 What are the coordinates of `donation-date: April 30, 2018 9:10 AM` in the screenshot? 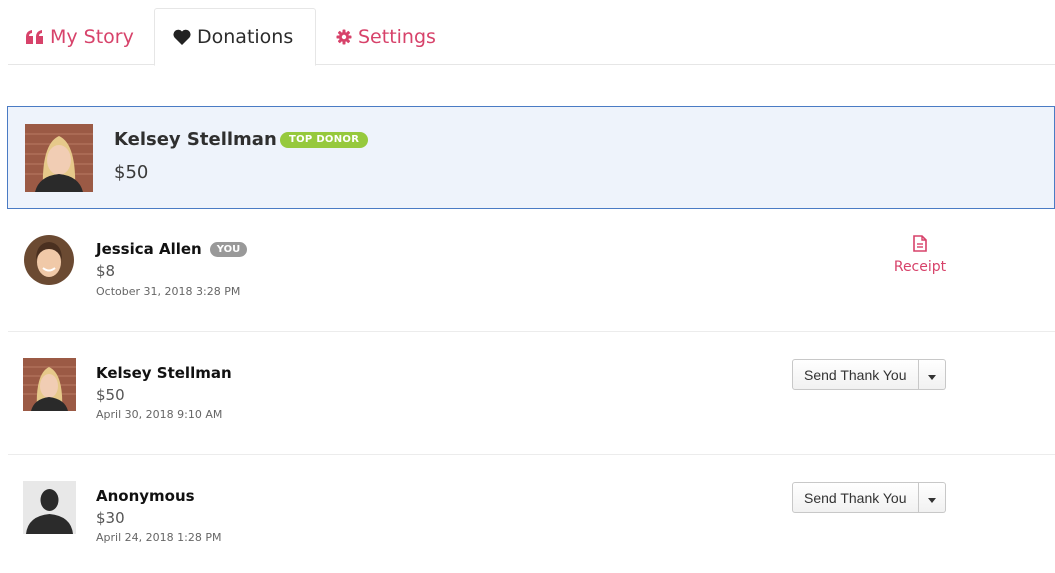 It's located at (159, 414).